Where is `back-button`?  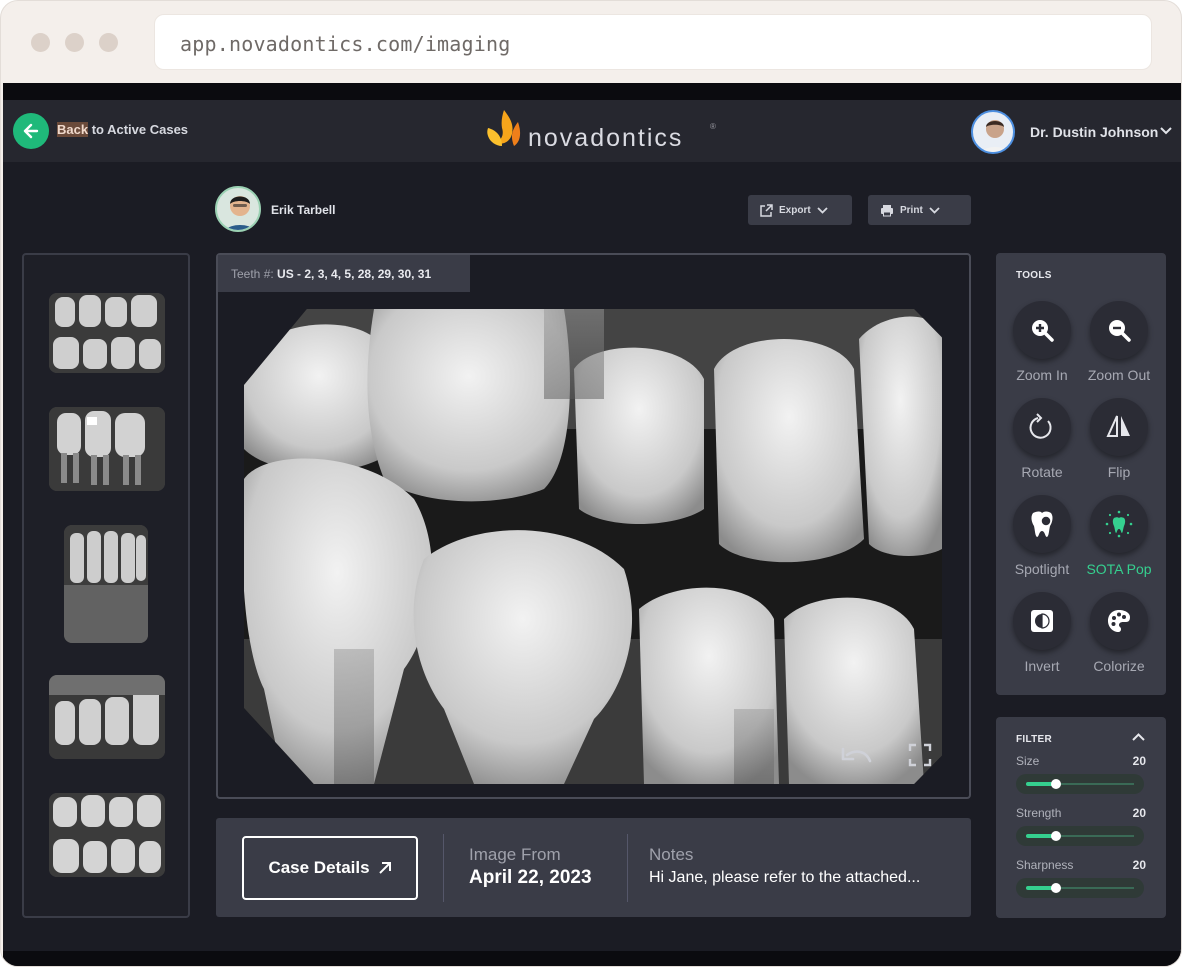
back-button is located at coordinates (31, 131).